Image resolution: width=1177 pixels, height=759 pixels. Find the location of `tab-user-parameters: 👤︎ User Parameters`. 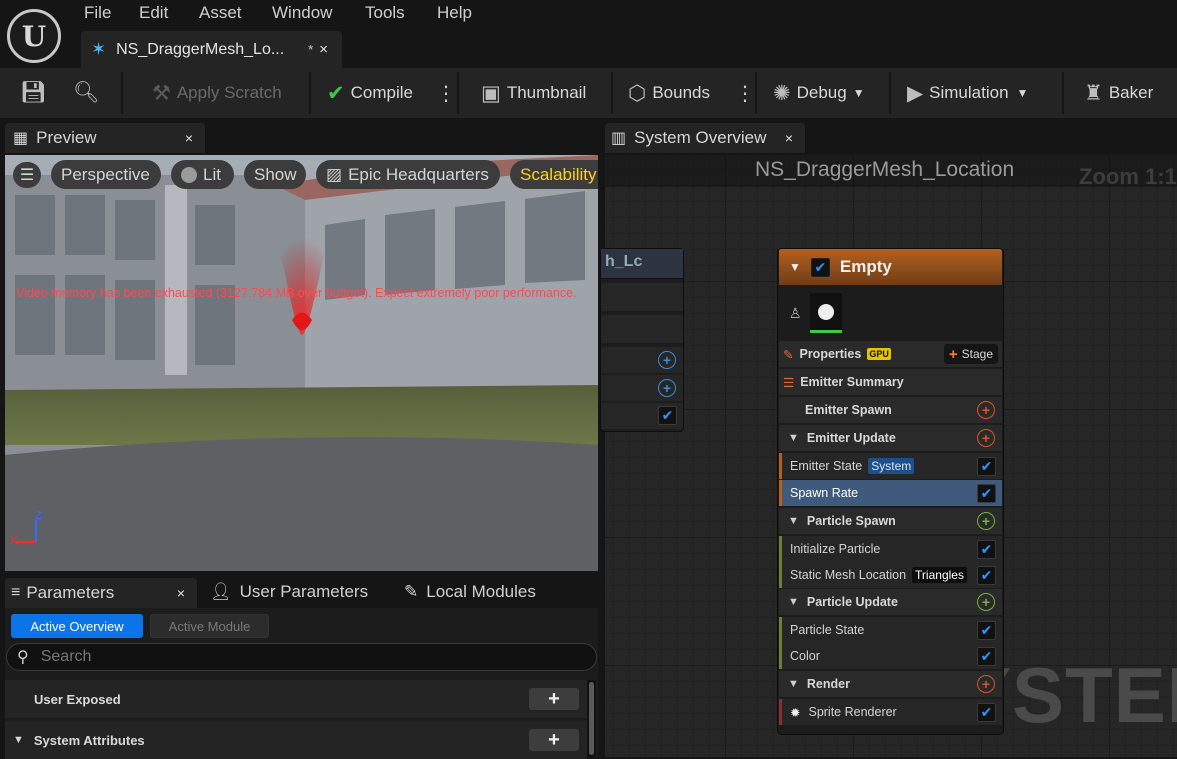

tab-user-parameters: 👤︎ User Parameters is located at coordinates (289, 592).